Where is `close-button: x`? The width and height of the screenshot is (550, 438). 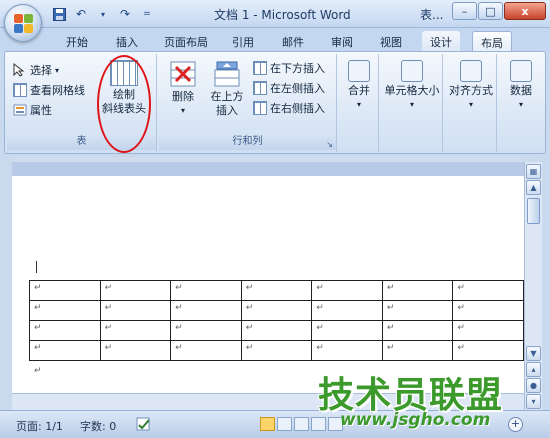 close-button: x is located at coordinates (525, 11).